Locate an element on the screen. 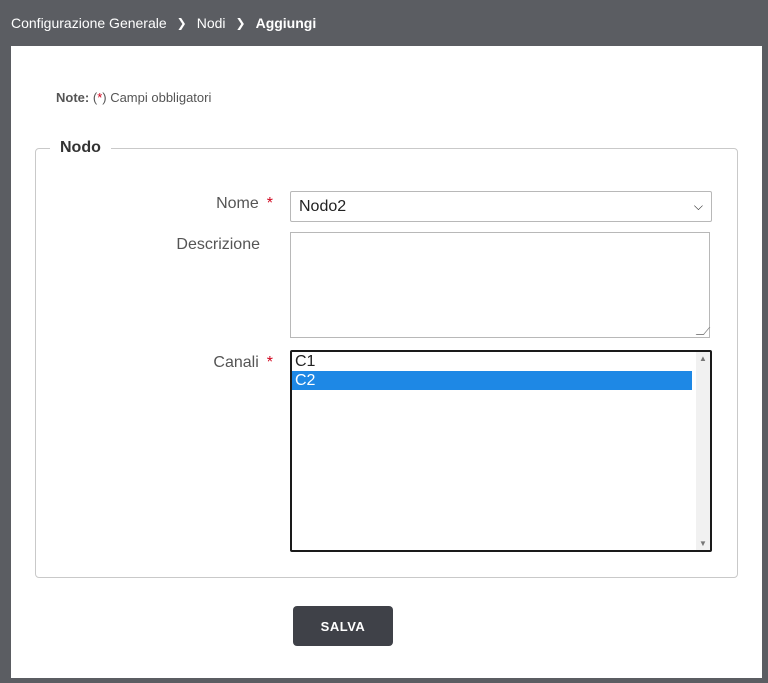 Image resolution: width=768 pixels, height=683 pixels. descrizione-textarea is located at coordinates (500, 285).